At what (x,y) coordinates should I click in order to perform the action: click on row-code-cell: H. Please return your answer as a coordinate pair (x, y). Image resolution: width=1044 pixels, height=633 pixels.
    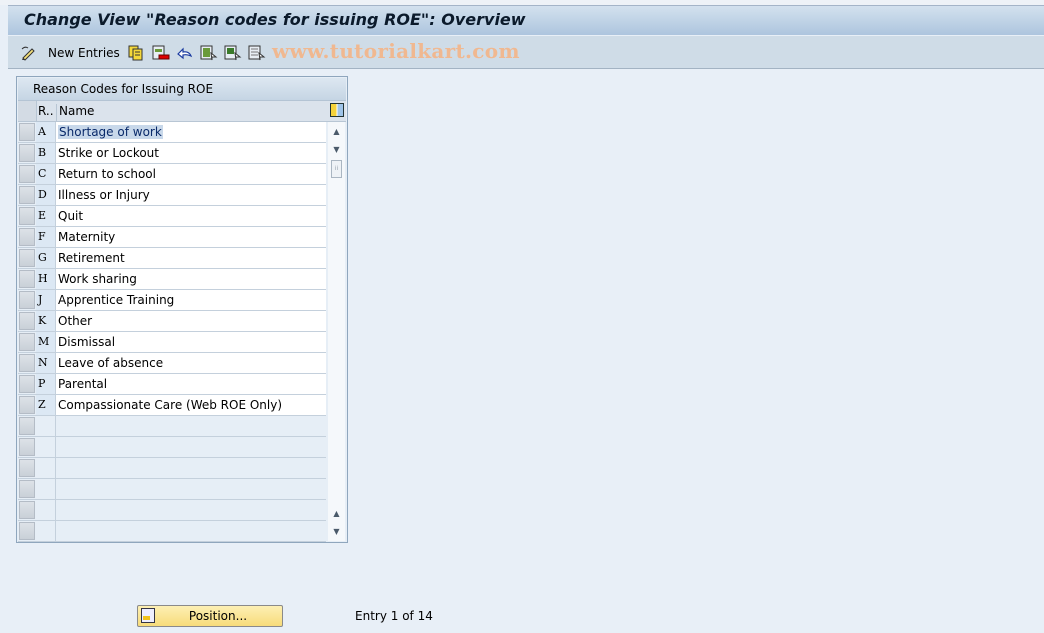
    Looking at the image, I should click on (45, 279).